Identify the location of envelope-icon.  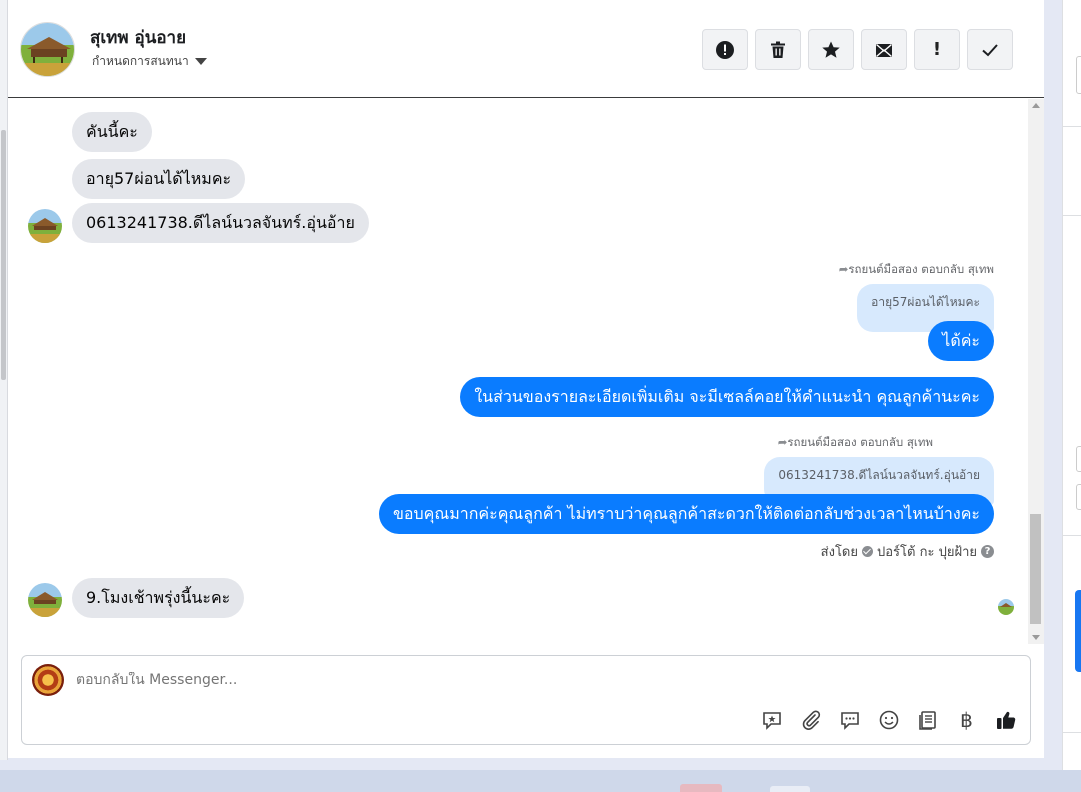
(884, 50).